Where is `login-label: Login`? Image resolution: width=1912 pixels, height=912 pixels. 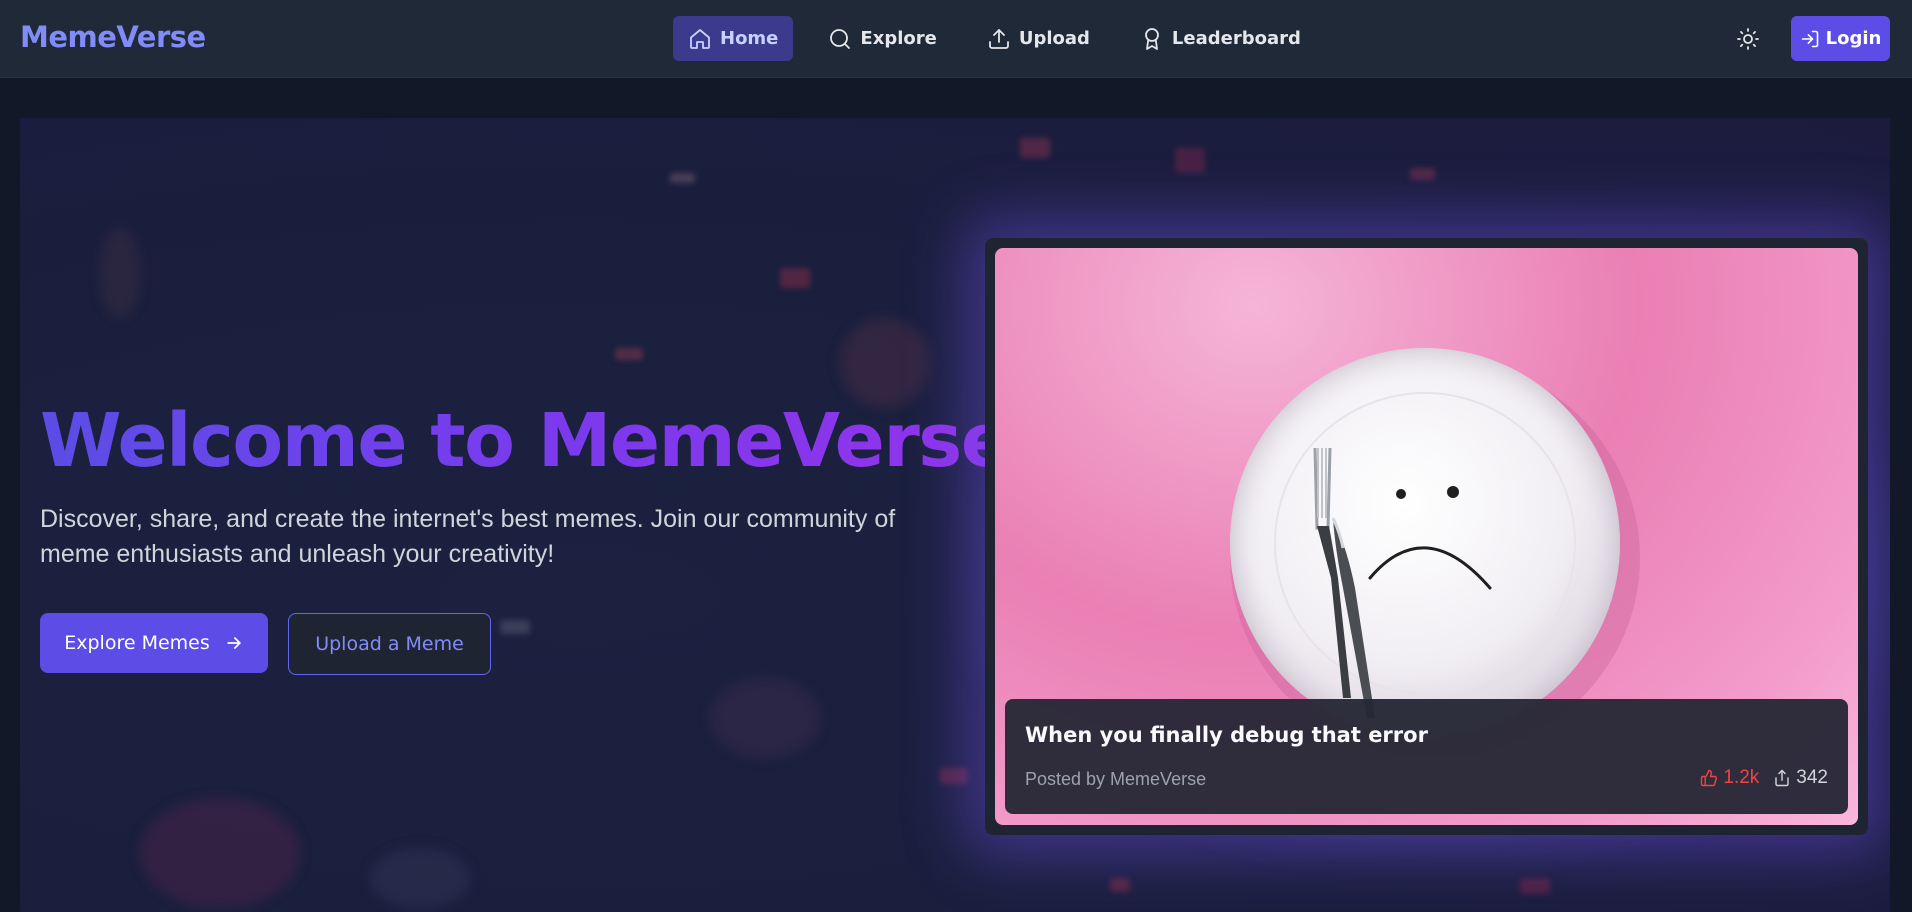
login-label: Login is located at coordinates (1853, 38).